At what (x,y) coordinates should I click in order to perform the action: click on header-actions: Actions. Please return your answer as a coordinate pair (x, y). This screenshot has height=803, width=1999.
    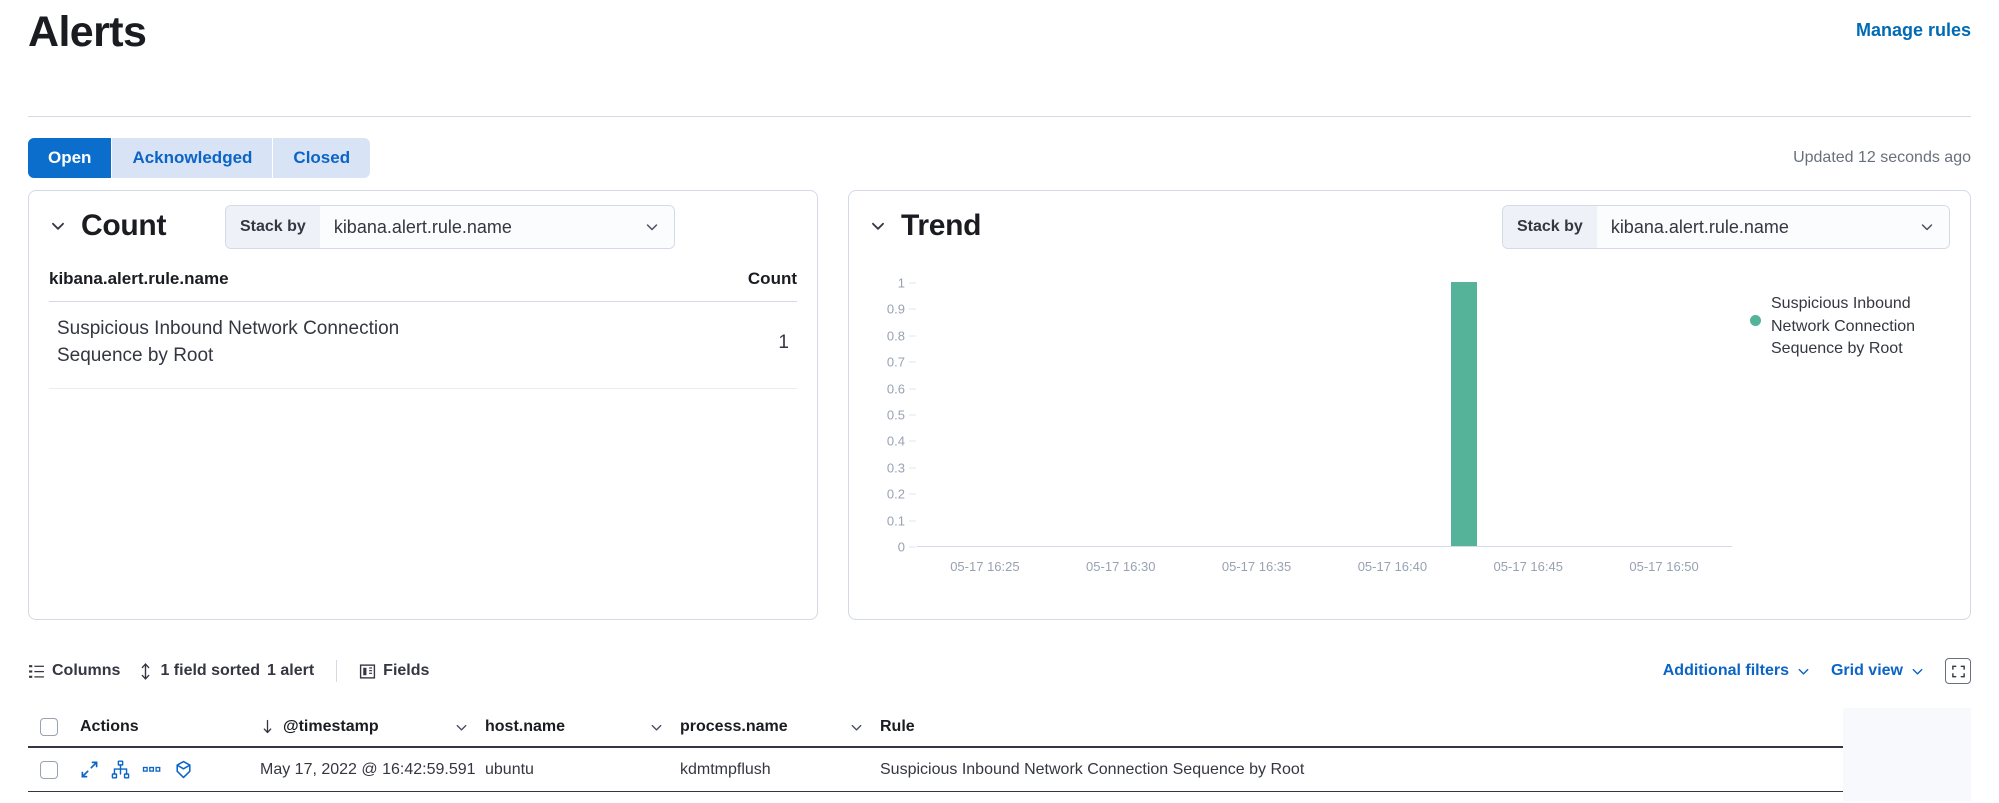
    Looking at the image, I should click on (170, 727).